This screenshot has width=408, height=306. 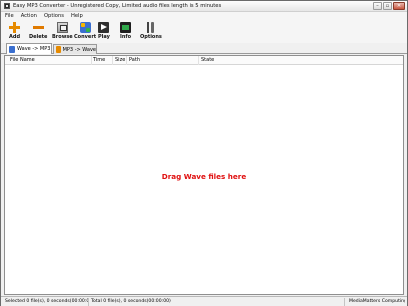 I want to click on options-icon, so click(x=150, y=27).